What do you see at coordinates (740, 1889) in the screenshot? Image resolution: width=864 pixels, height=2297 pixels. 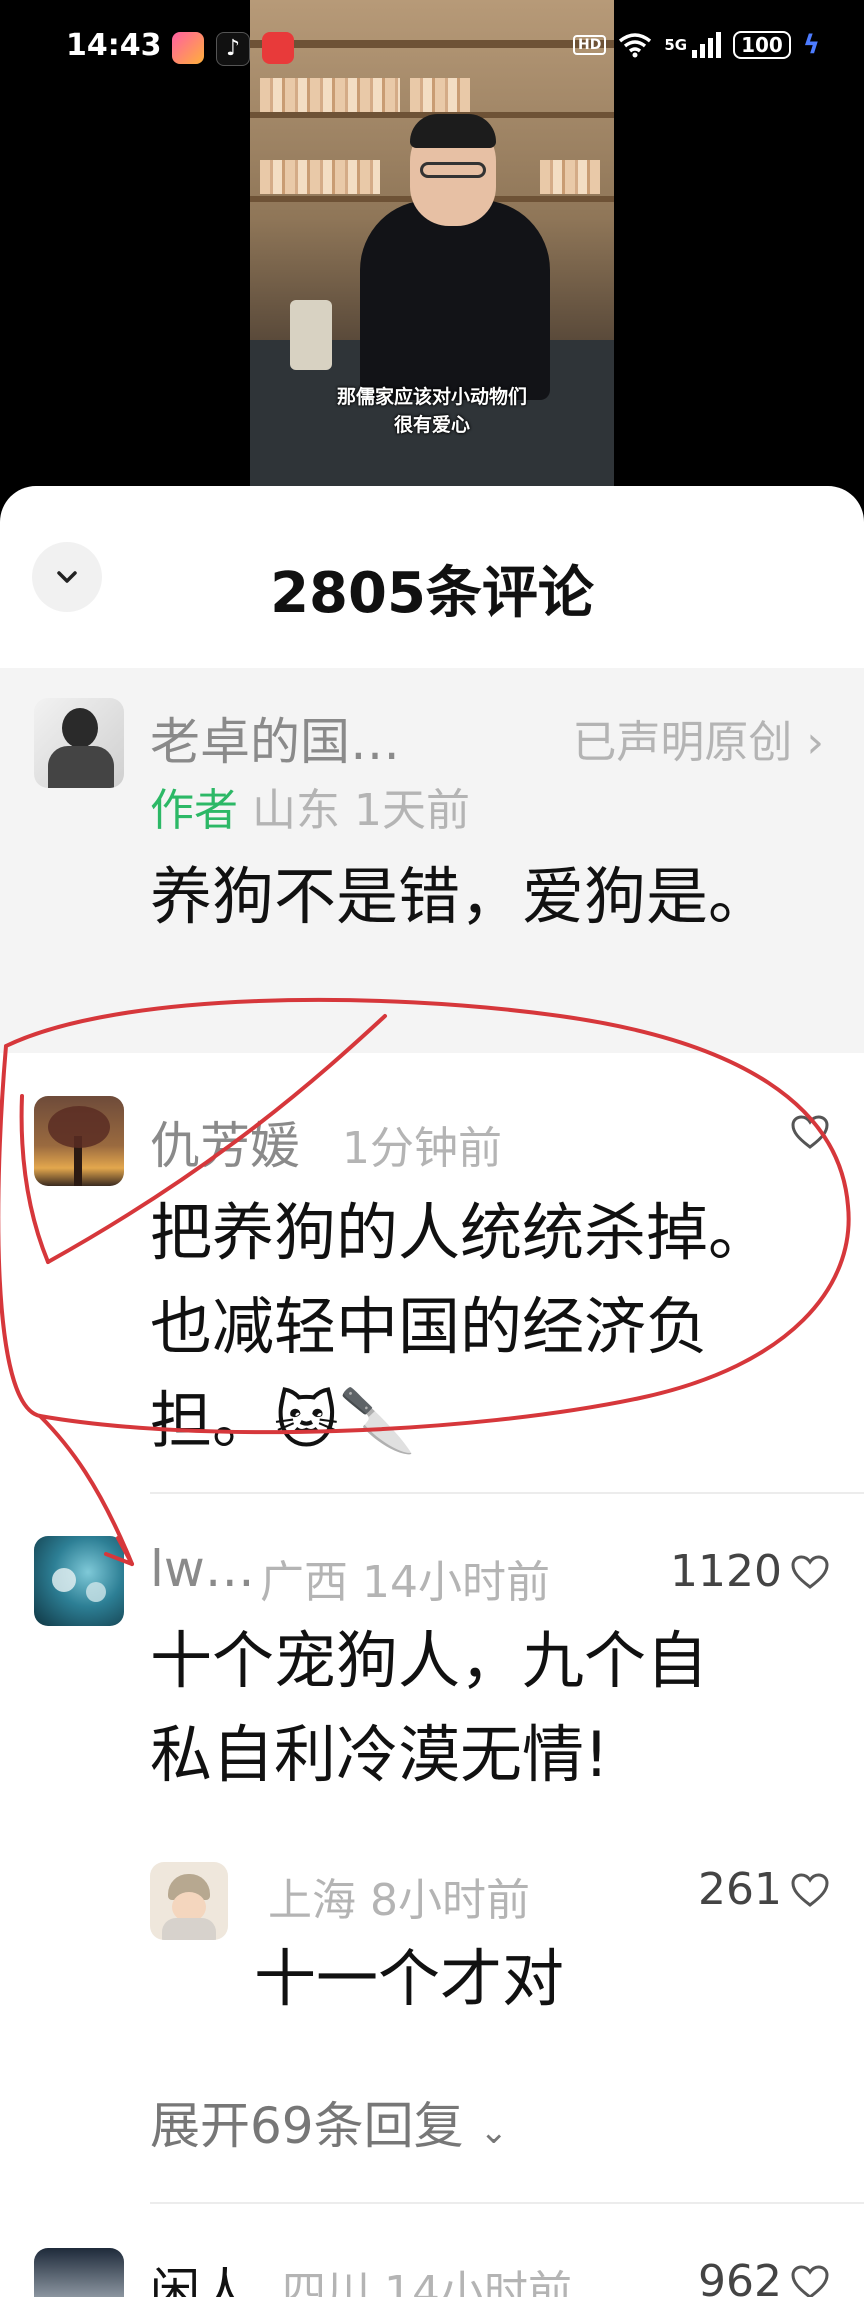 I see `like-count: 261` at bounding box center [740, 1889].